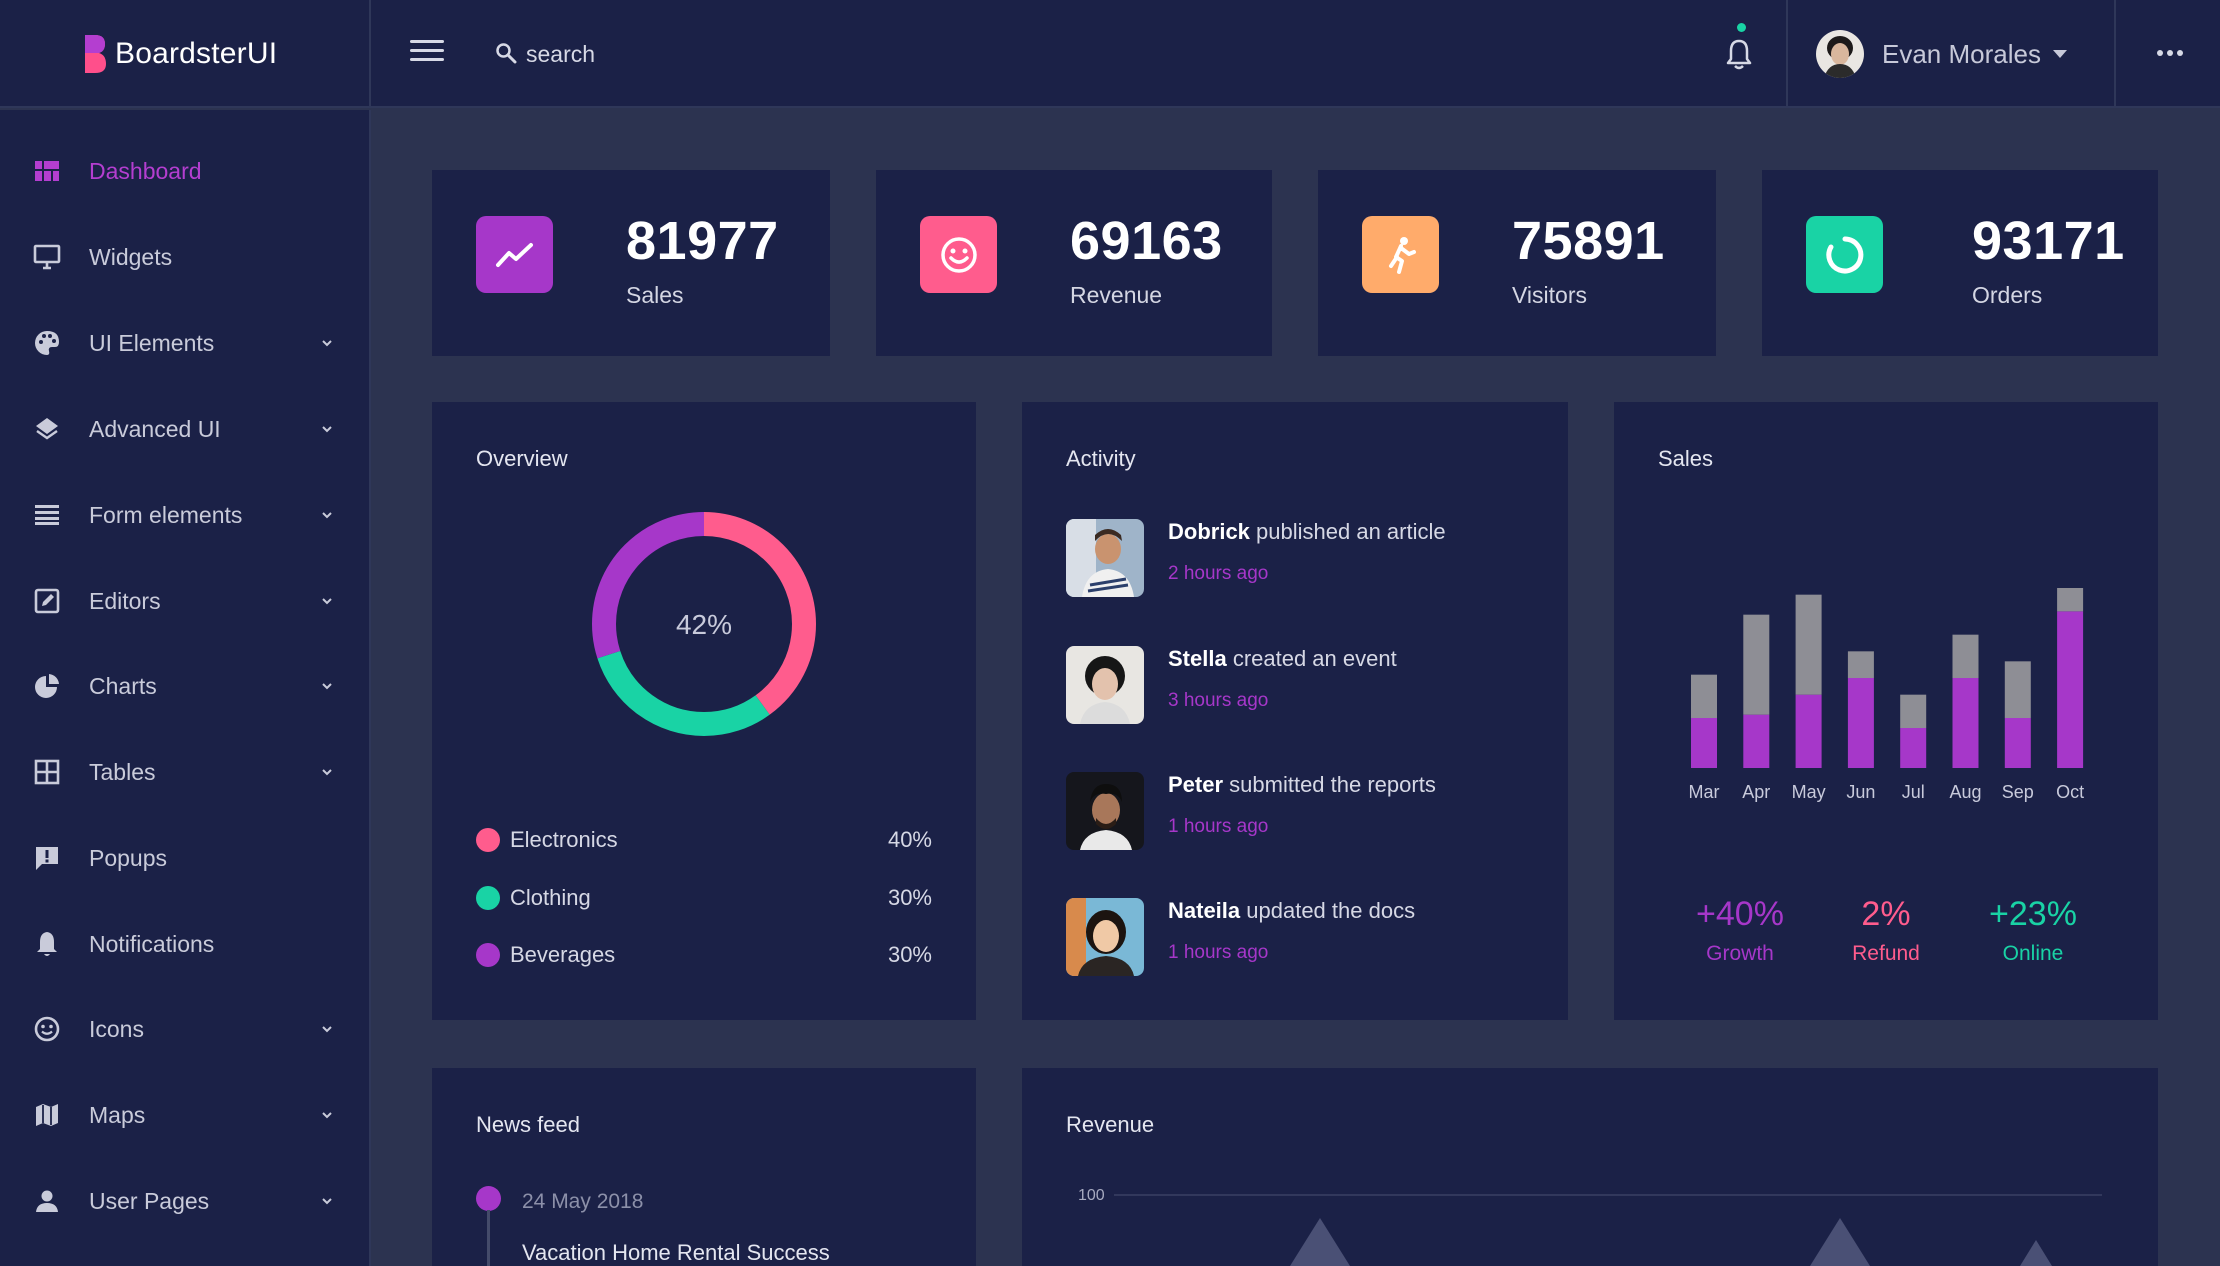 The image size is (2220, 1266). What do you see at coordinates (550, 897) in the screenshot?
I see `legend-label: Clothing` at bounding box center [550, 897].